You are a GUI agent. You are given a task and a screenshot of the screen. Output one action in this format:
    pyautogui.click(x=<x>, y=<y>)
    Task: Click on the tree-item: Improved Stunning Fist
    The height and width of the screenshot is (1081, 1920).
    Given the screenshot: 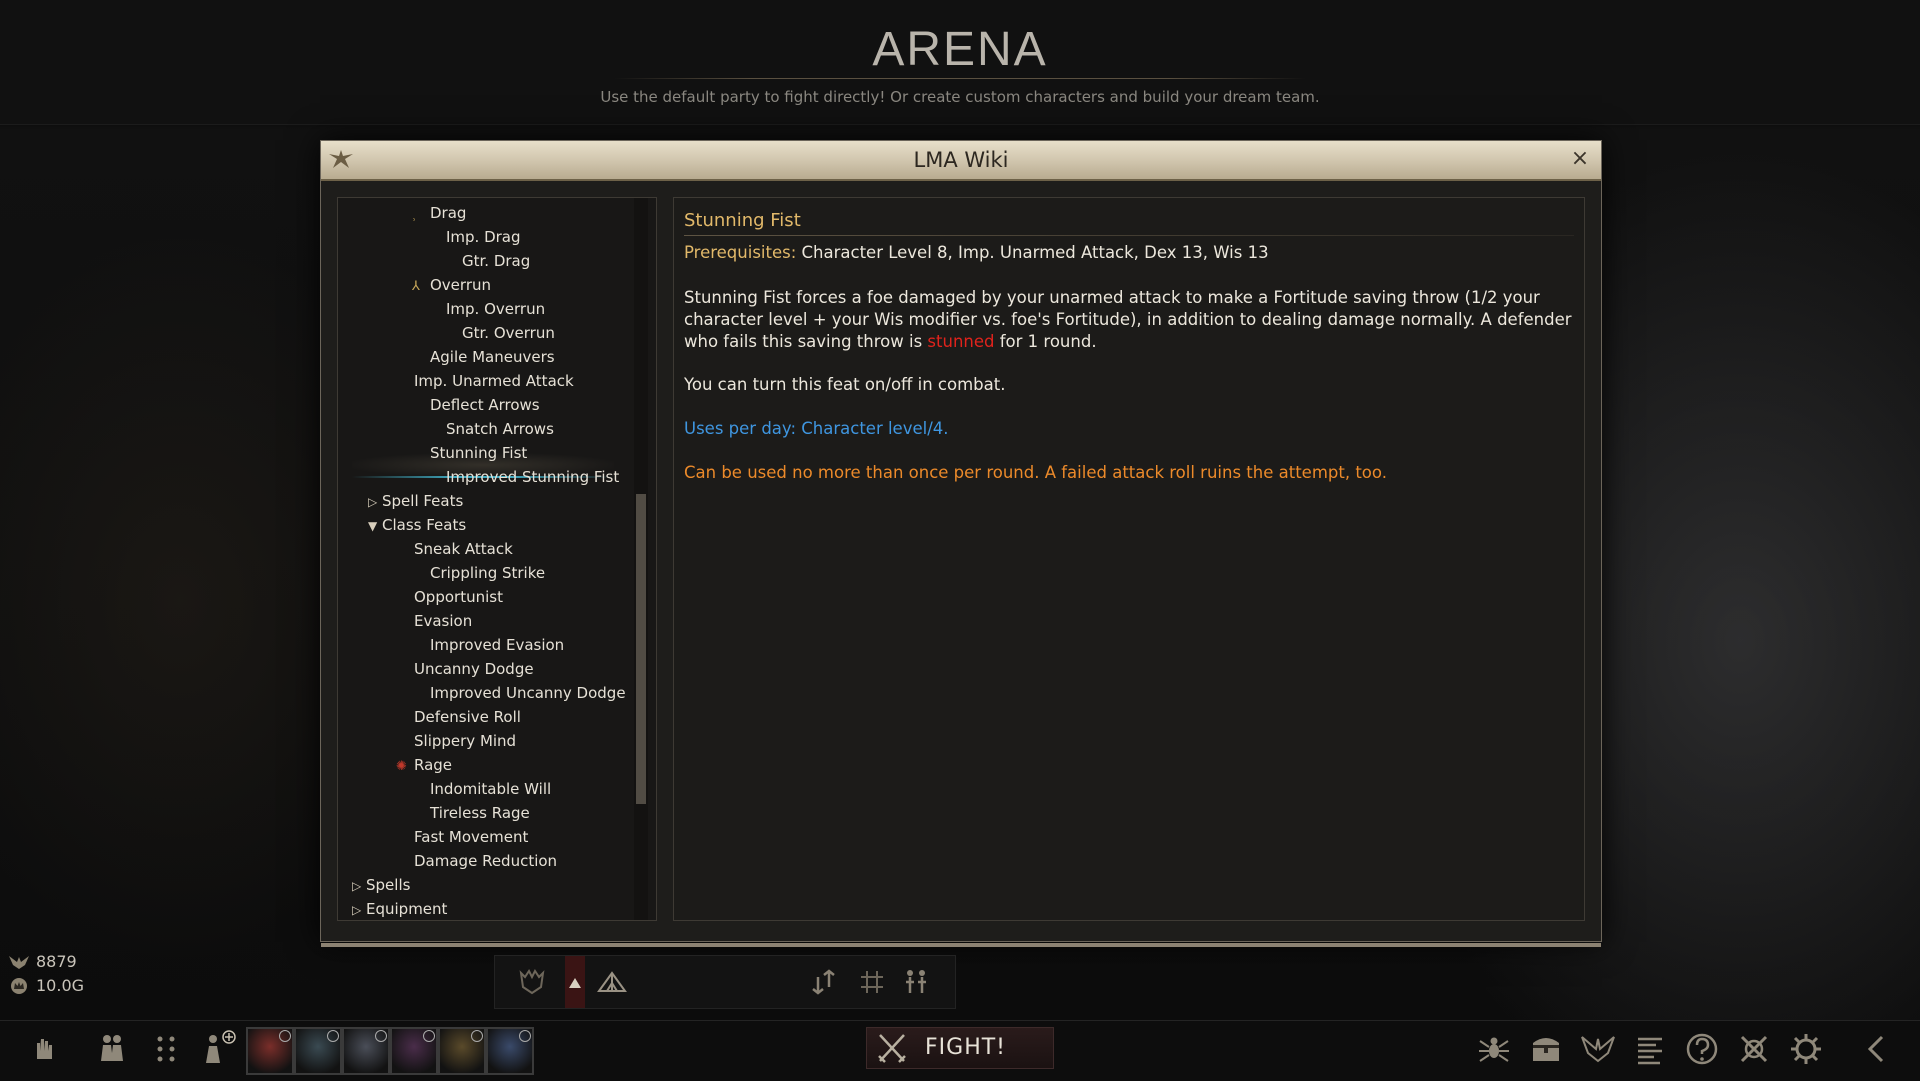 What is the action you would take?
    pyautogui.click(x=532, y=477)
    